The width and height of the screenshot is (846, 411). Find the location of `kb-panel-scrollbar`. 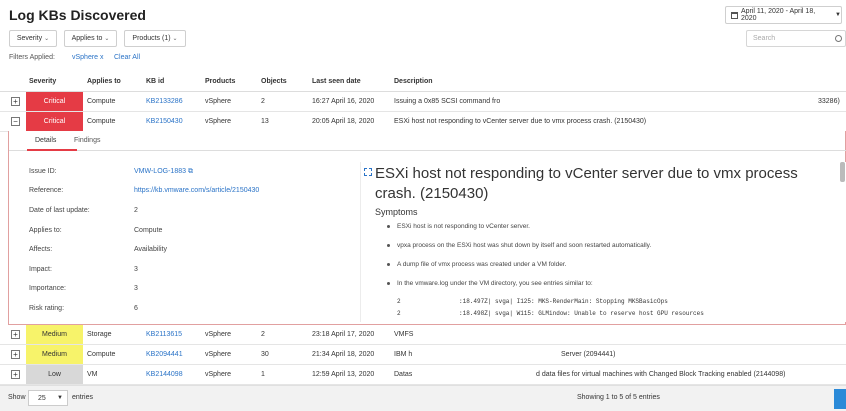

kb-panel-scrollbar is located at coordinates (842, 172).